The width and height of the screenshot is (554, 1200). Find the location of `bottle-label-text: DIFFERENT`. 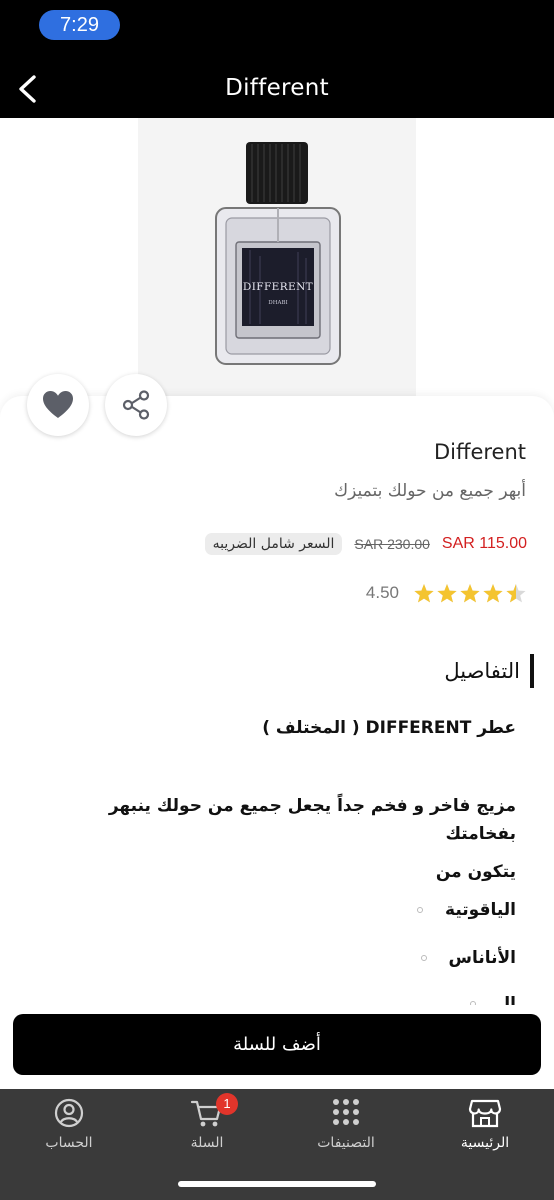

bottle-label-text: DIFFERENT is located at coordinates (278, 287).